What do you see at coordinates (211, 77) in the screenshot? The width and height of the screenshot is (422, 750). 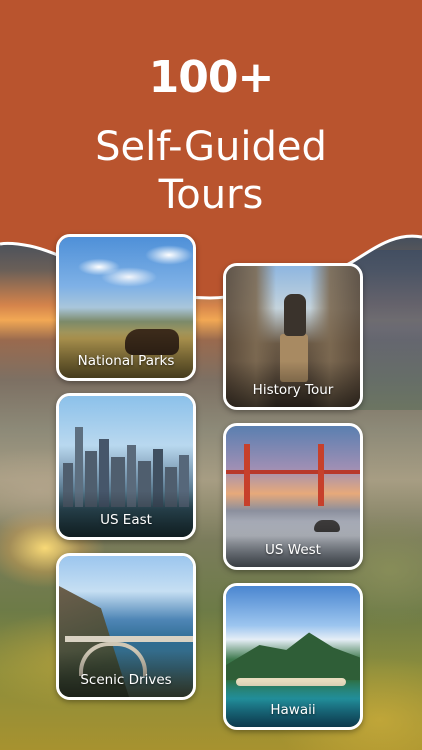 I see `tour-count-heading: 100+` at bounding box center [211, 77].